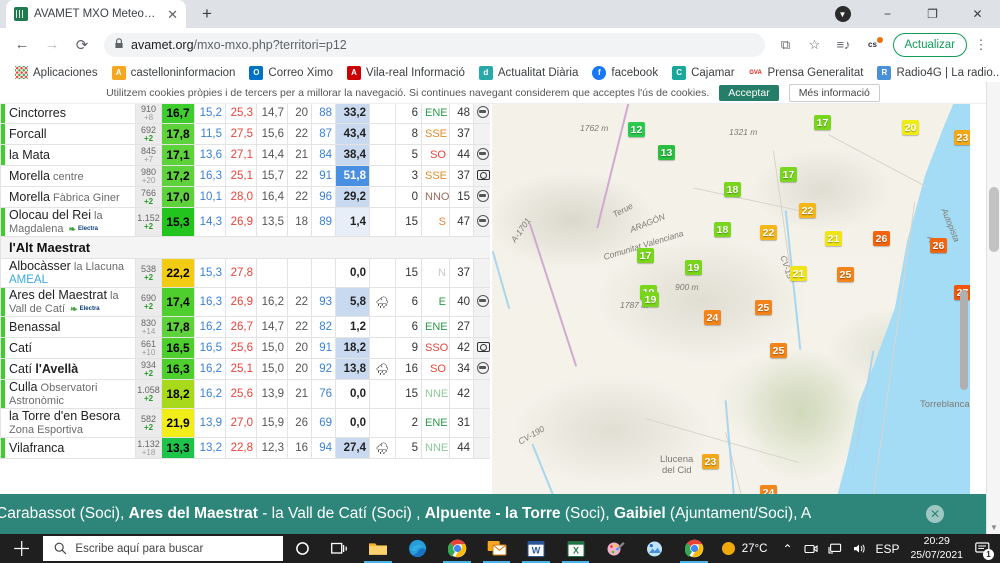  I want to click on notification-center-button: 1, so click(983, 548).